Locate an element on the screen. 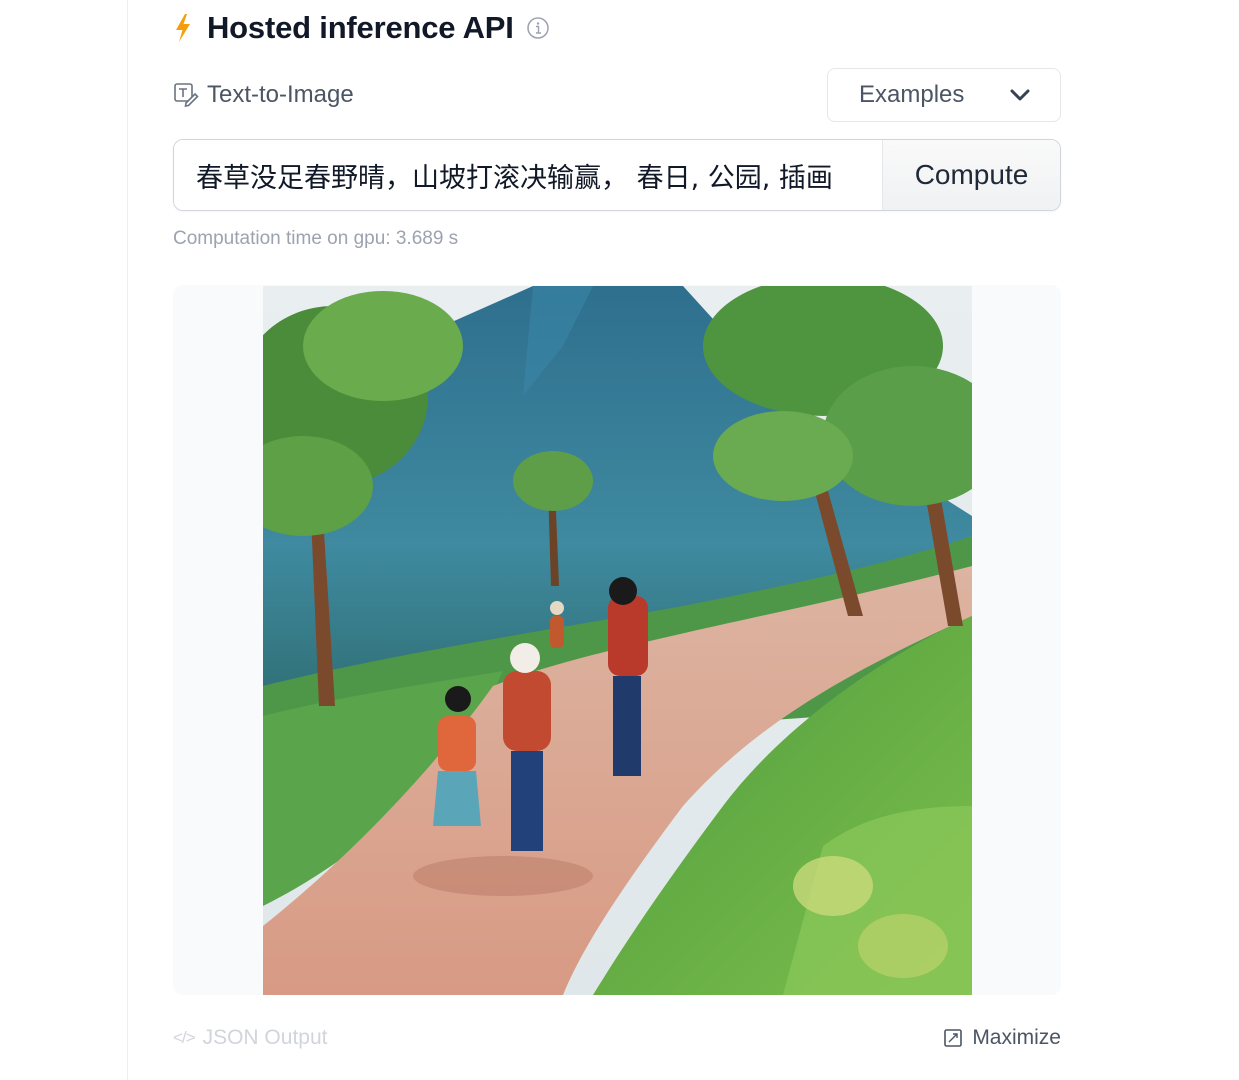 The width and height of the screenshot is (1239, 1080). prompt-input: 春草没足春野晴，山坡打滚决输赢， 春日, 公园, 插画 is located at coordinates (528, 175).